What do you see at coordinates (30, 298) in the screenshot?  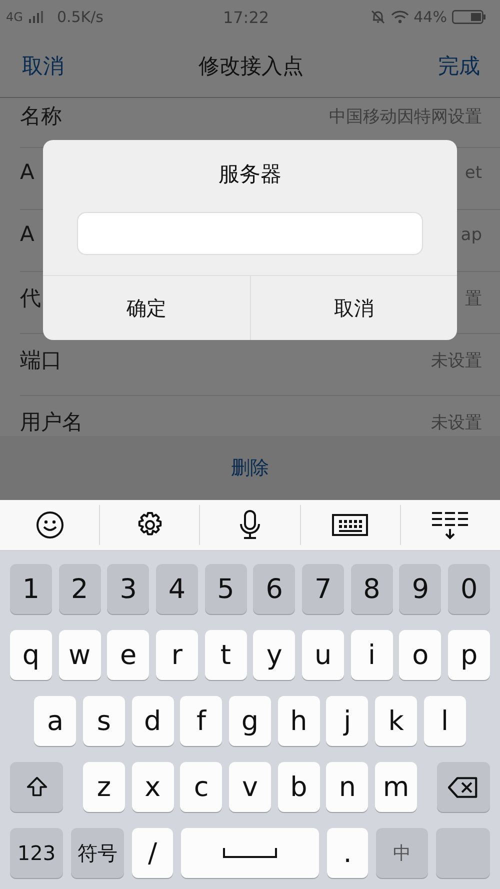 I see `field-label: 代` at bounding box center [30, 298].